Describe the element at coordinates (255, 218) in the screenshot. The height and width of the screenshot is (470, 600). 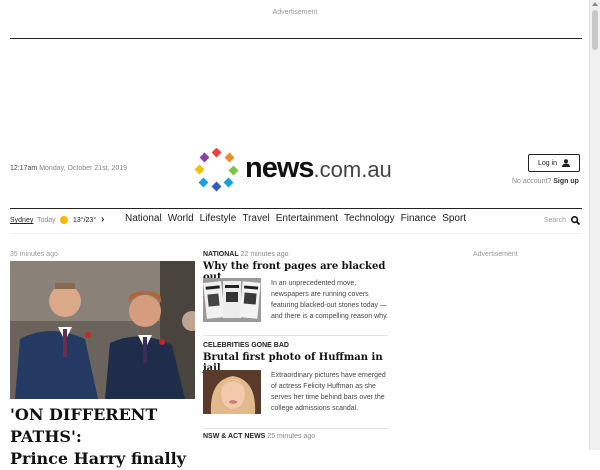
I see `nav-item-travel: Travel` at that location.